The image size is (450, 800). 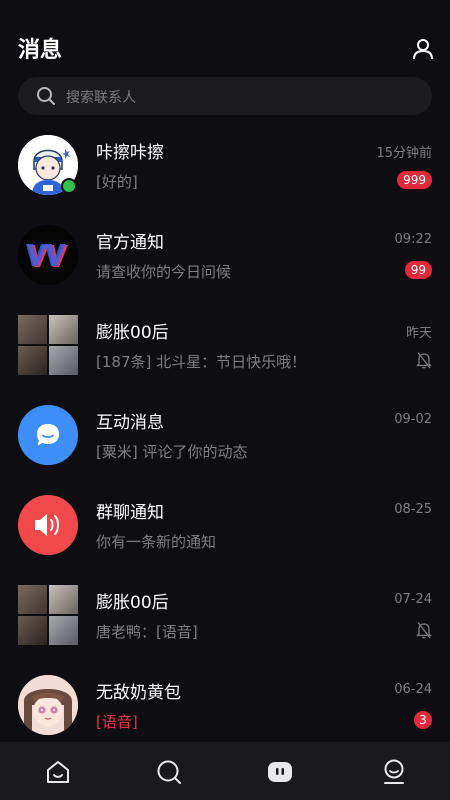 What do you see at coordinates (225, 36) in the screenshot?
I see `header: 消息` at bounding box center [225, 36].